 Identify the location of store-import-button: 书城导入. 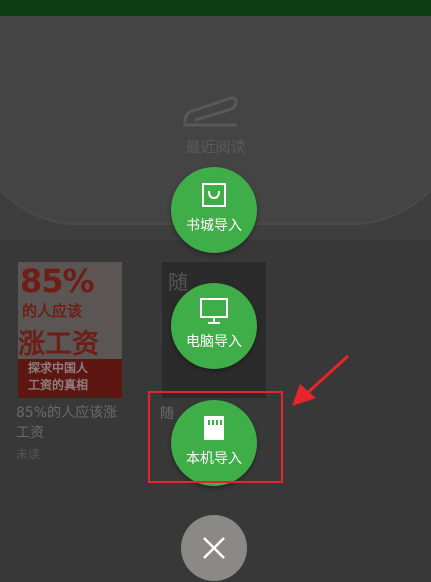
(214, 210).